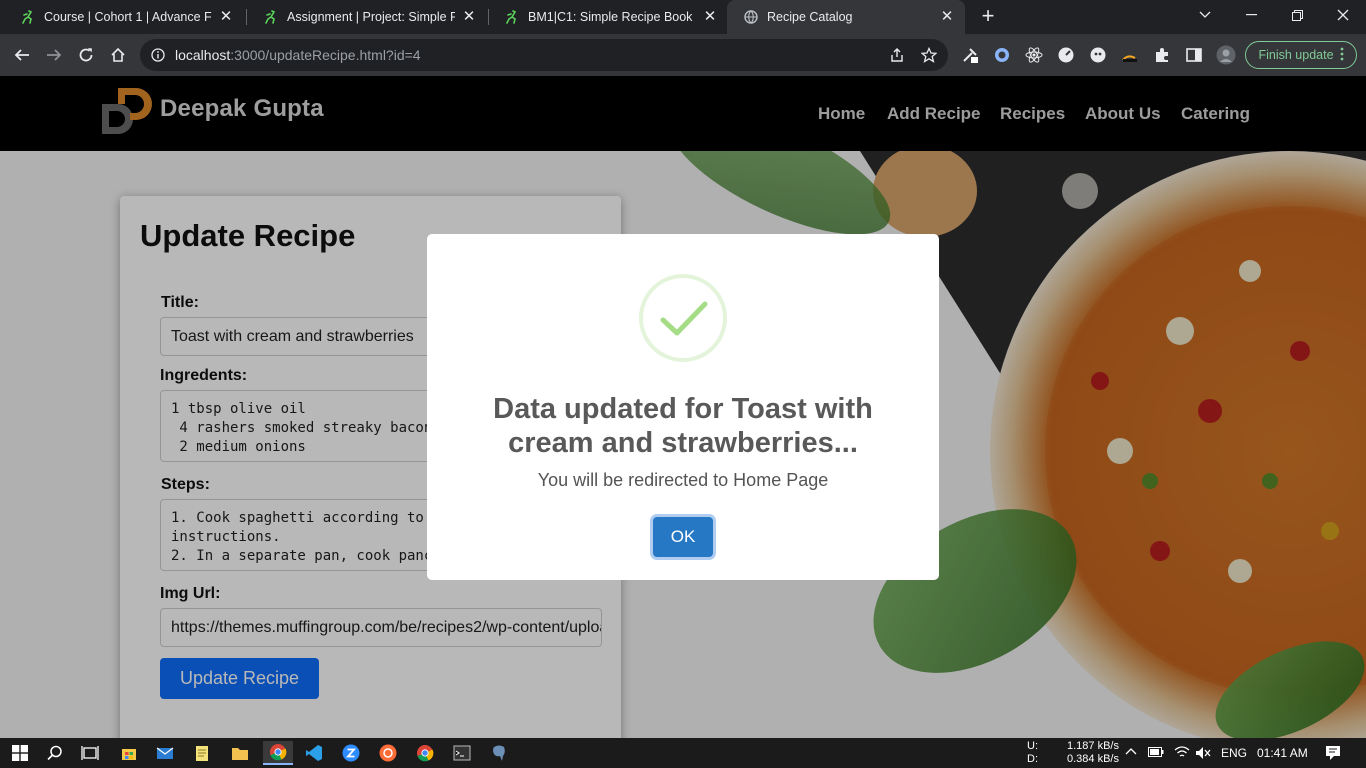  What do you see at coordinates (1002, 55) in the screenshot?
I see `ext-circle-icon` at bounding box center [1002, 55].